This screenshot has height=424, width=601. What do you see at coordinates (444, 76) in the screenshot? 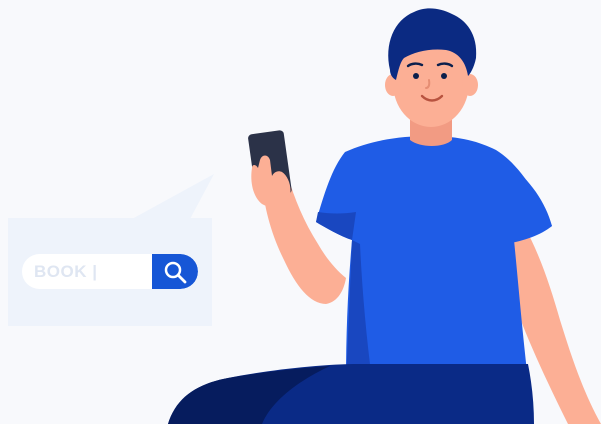
I see `right-eye` at bounding box center [444, 76].